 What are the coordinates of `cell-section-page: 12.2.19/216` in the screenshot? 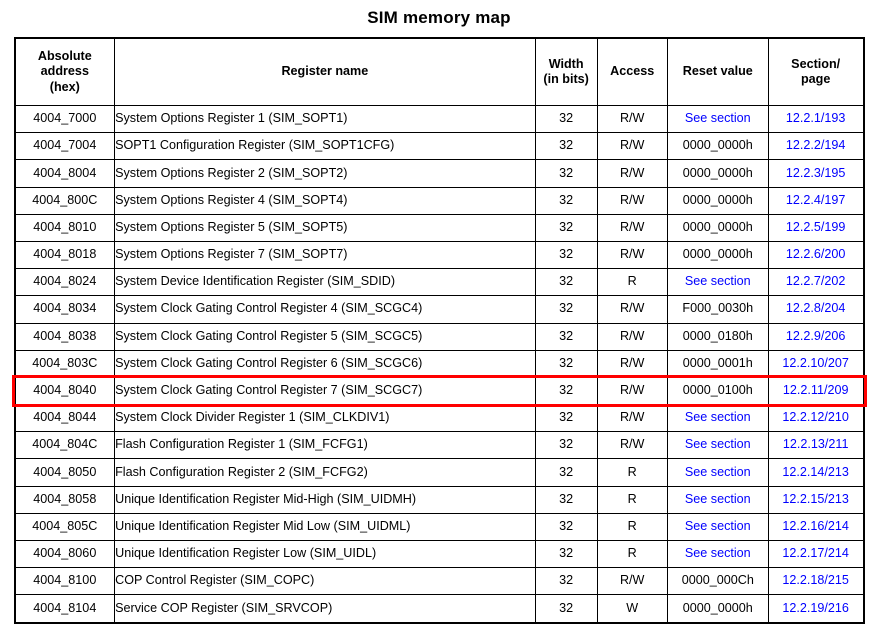 It's located at (816, 609).